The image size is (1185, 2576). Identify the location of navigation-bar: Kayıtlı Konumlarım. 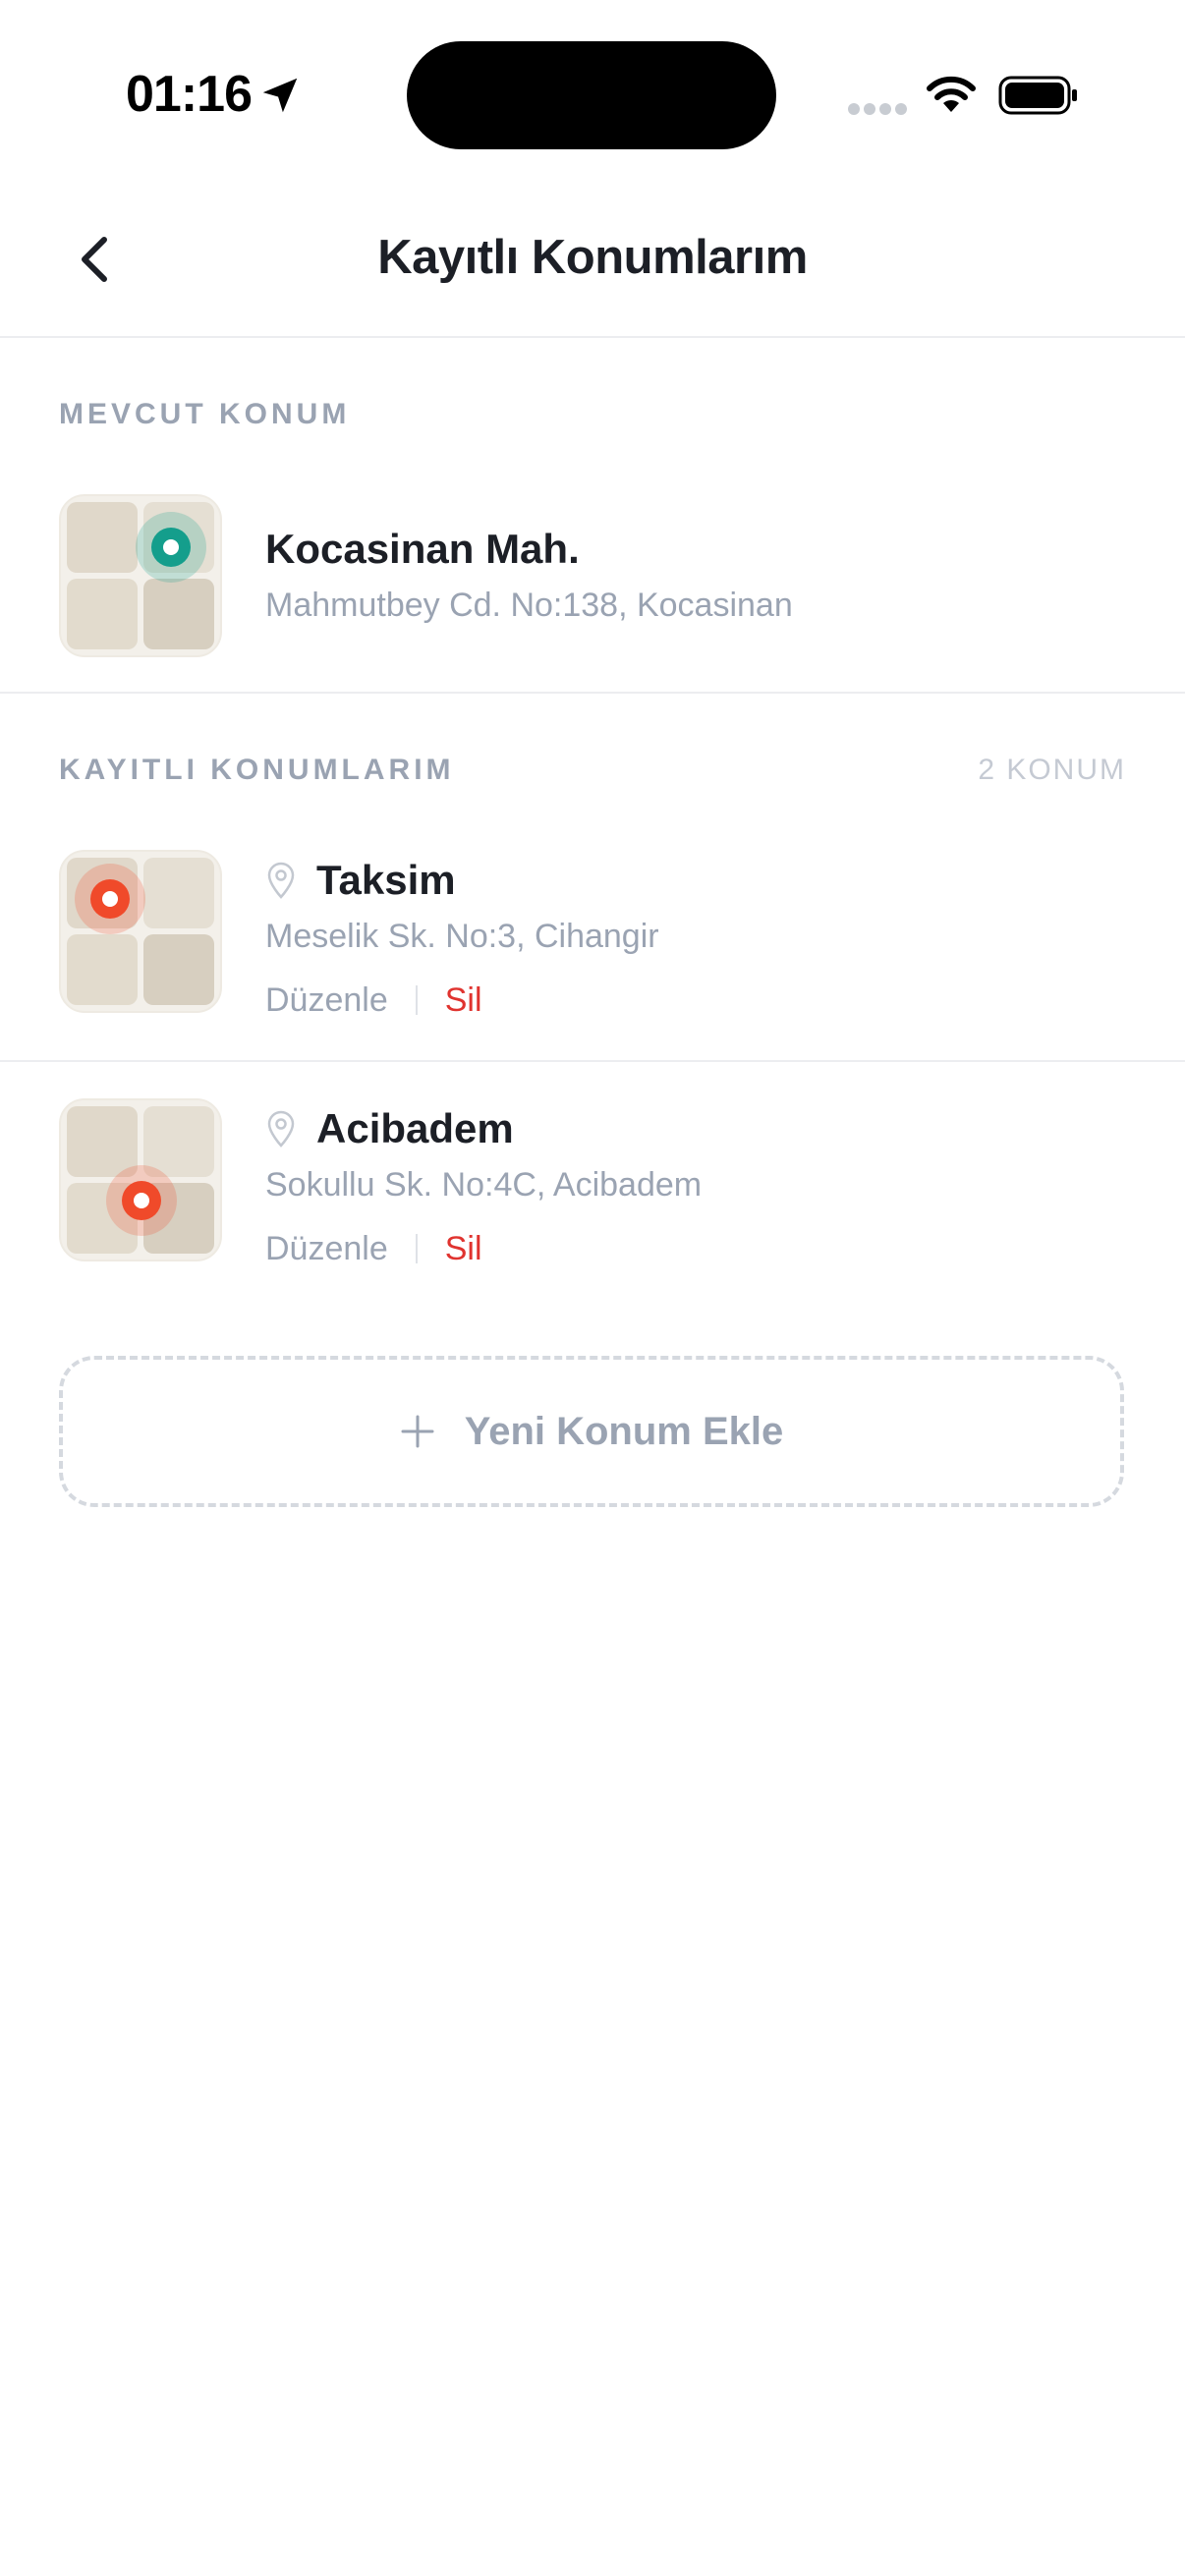
(592, 262).